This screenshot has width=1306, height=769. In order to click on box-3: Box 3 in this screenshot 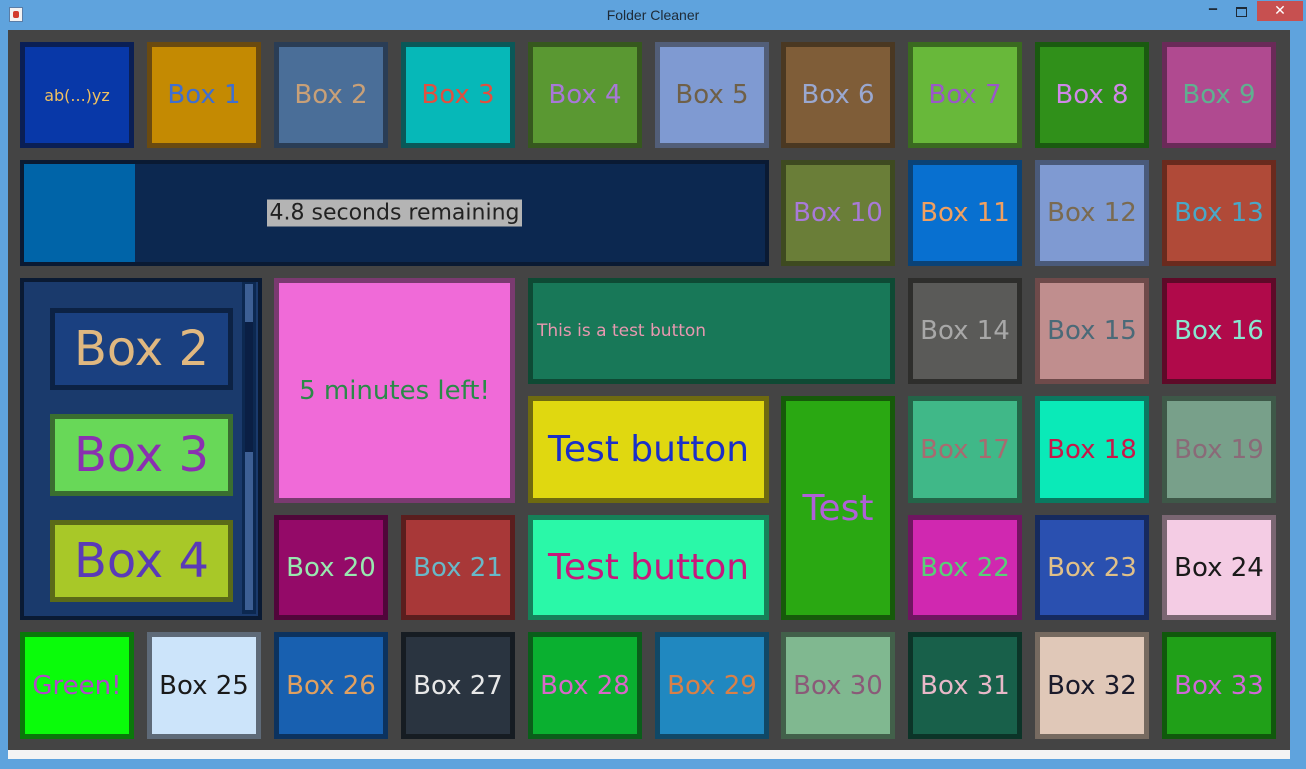, I will do `click(458, 95)`.